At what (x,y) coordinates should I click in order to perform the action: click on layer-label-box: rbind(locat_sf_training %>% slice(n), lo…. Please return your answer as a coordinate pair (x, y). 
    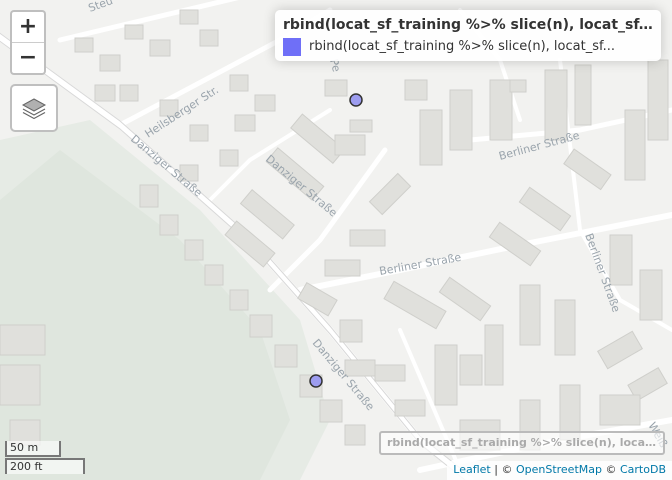
    Looking at the image, I should click on (522, 443).